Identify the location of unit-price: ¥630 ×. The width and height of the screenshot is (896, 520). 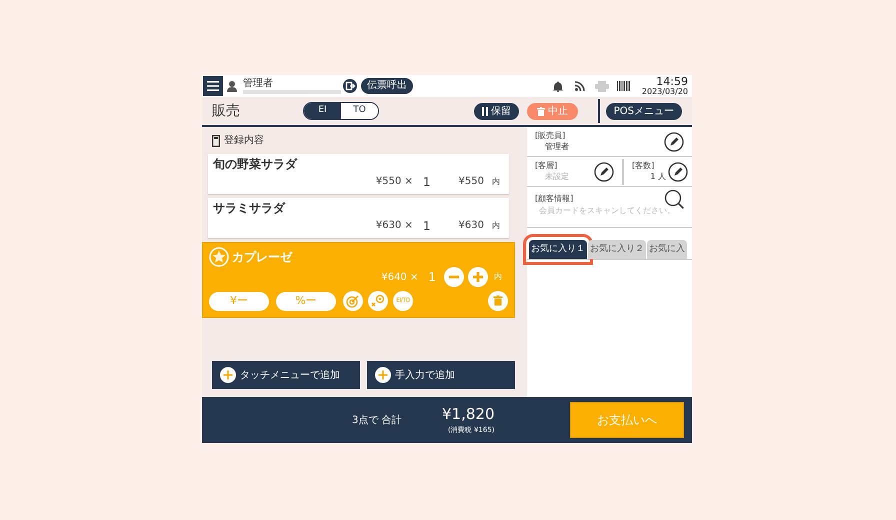
(394, 226).